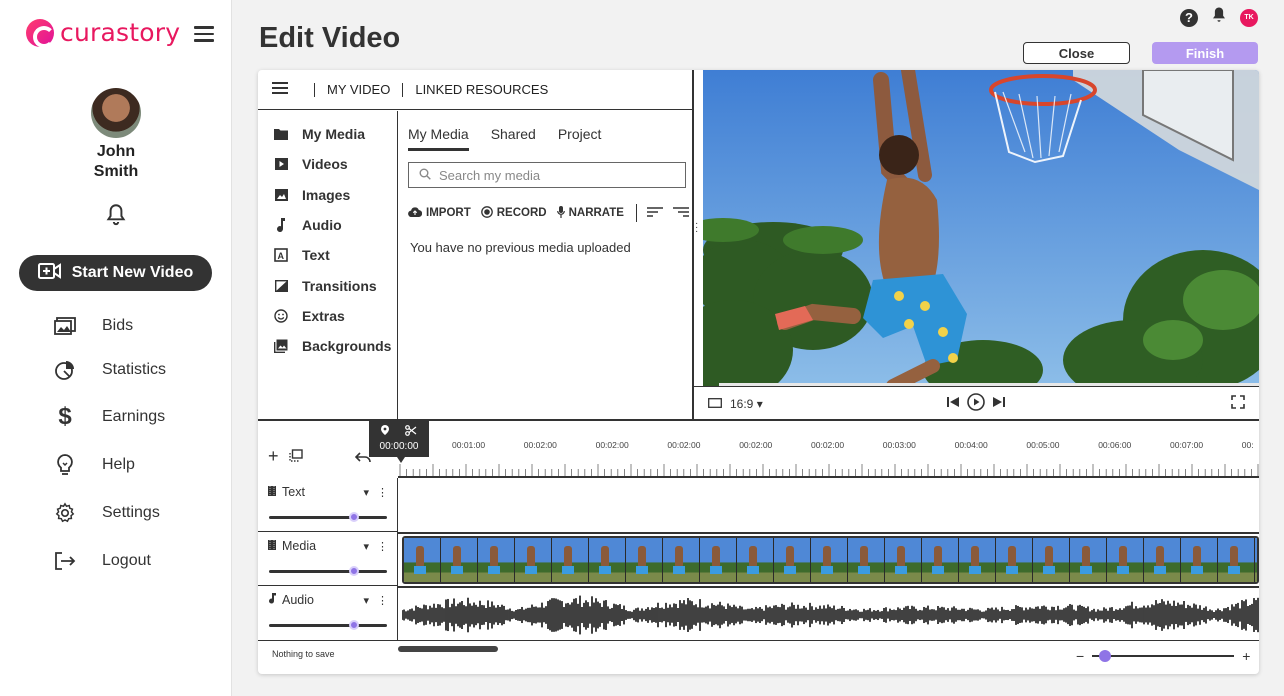 The height and width of the screenshot is (696, 1284). I want to click on import-button: IMPORT, so click(439, 213).